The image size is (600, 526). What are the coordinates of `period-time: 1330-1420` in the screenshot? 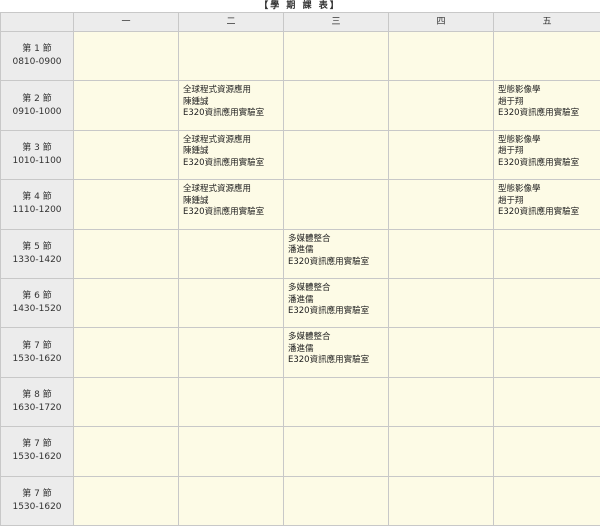 It's located at (37, 259).